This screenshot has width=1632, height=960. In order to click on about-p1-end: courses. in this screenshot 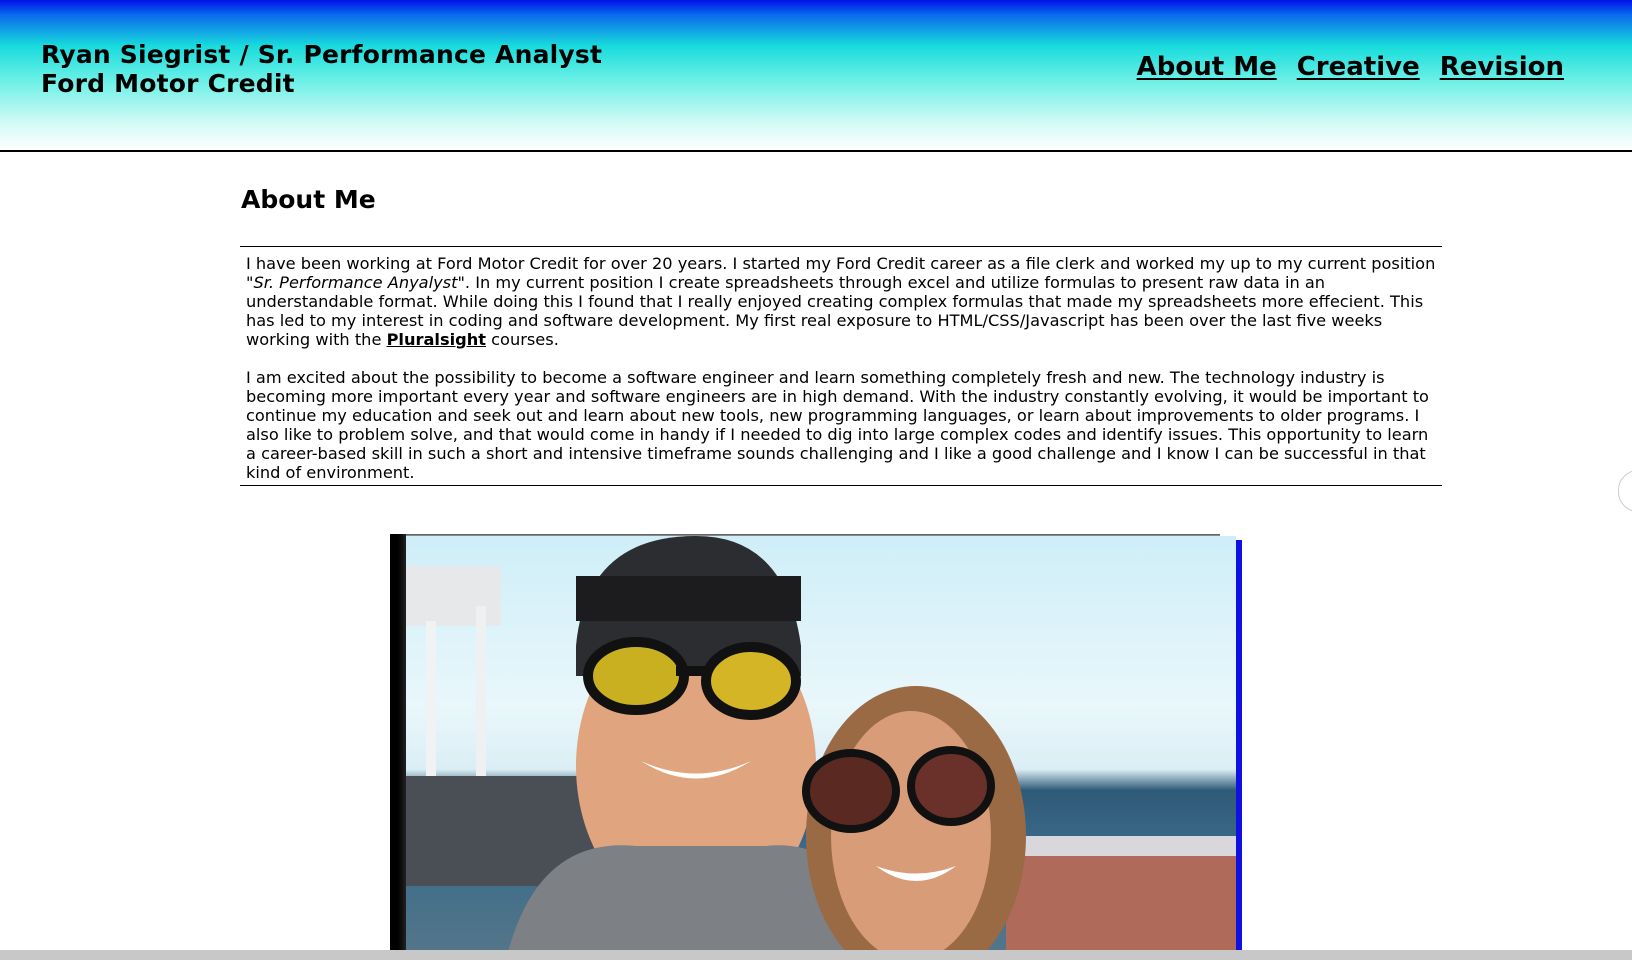, I will do `click(522, 339)`.